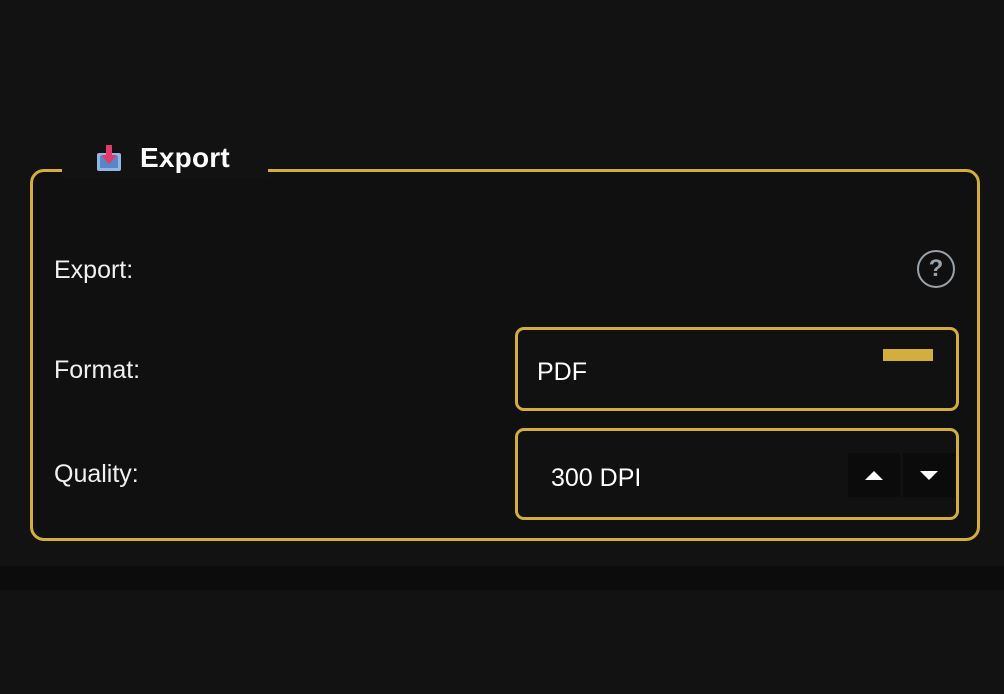  What do you see at coordinates (908, 355) in the screenshot?
I see `dropdown-arrow-icon` at bounding box center [908, 355].